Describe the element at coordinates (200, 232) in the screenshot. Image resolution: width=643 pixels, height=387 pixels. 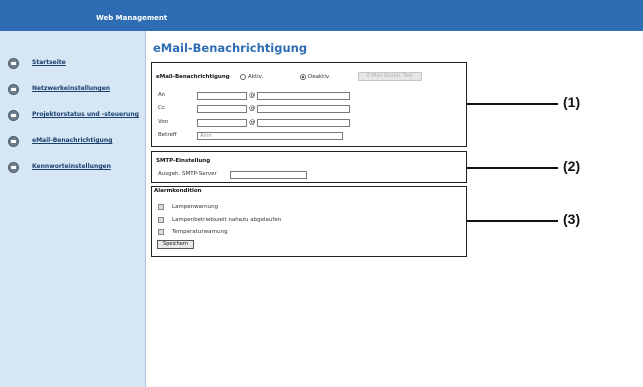
I see `alarm-label: Temperaturwarnung` at that location.